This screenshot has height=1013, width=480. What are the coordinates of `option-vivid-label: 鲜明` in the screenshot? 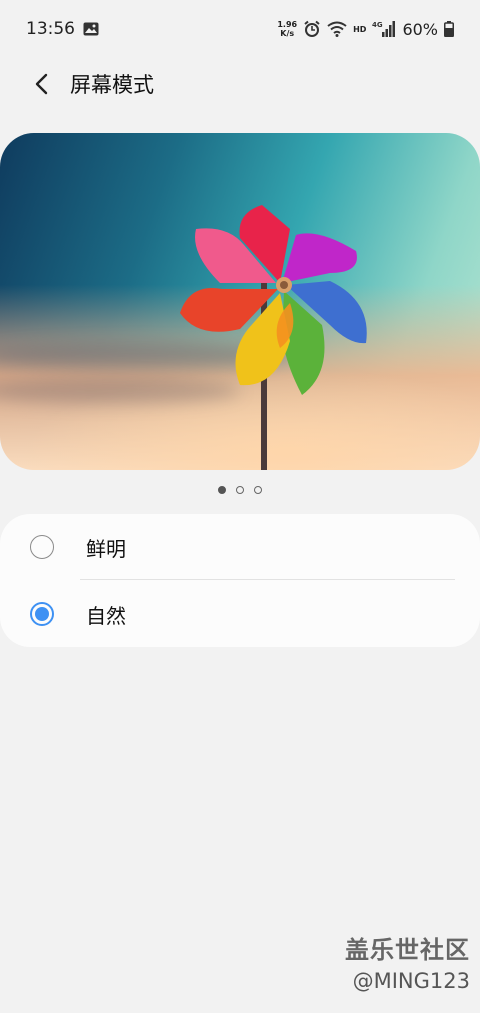 It's located at (106, 548).